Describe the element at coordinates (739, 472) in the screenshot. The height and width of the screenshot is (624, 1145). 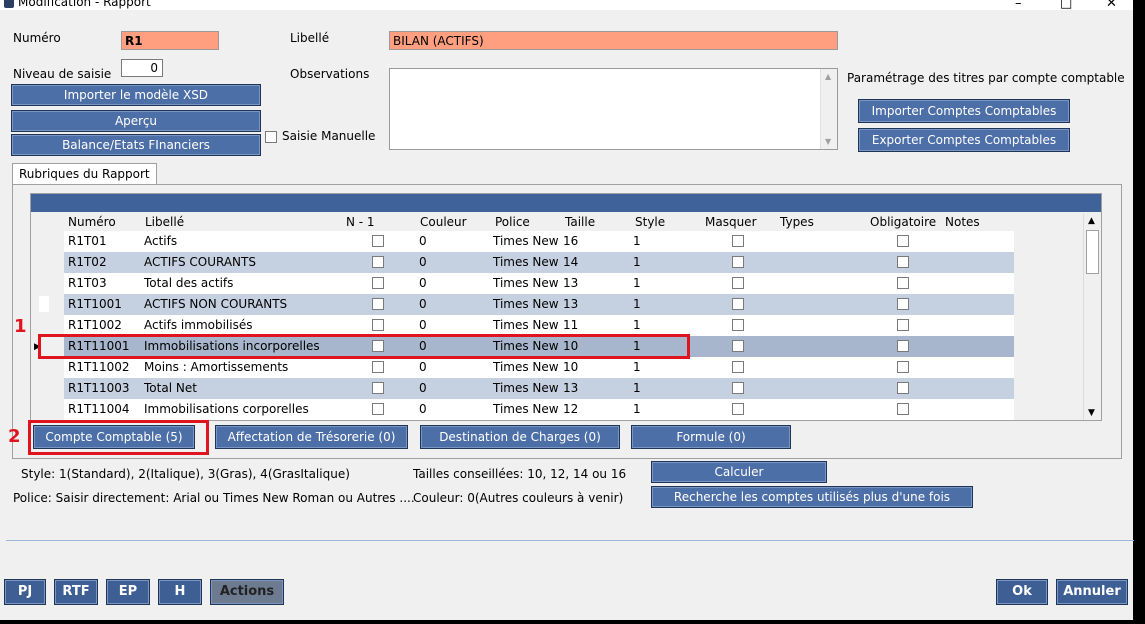
I see `calculer-button: Calculer` at that location.